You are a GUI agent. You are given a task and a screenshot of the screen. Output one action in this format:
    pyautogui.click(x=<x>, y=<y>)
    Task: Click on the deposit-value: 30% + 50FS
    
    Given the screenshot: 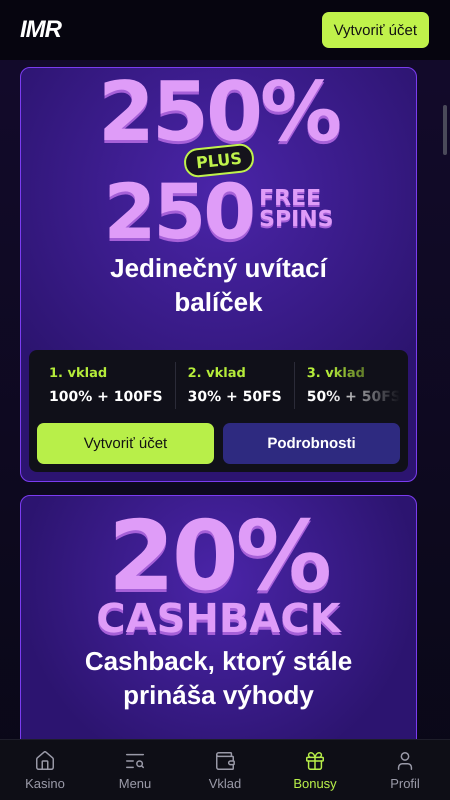 What is the action you would take?
    pyautogui.click(x=235, y=396)
    